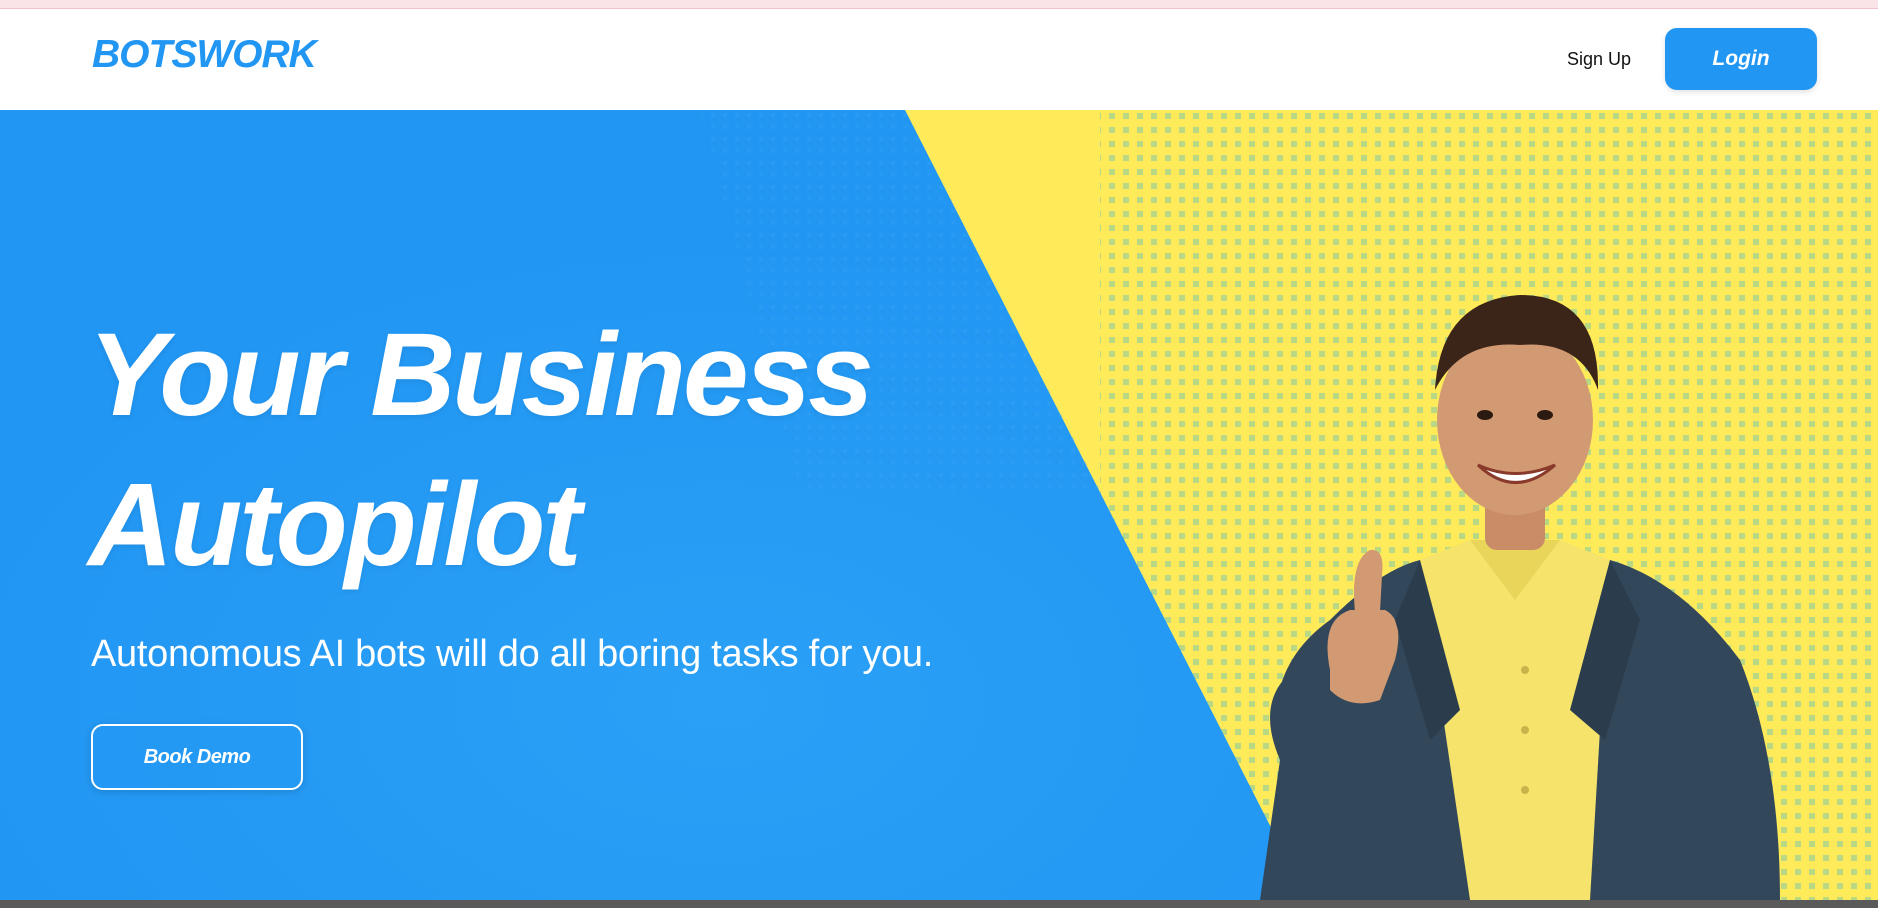 The width and height of the screenshot is (1878, 908). What do you see at coordinates (204, 55) in the screenshot?
I see `brand-logo: BOTSWORK` at bounding box center [204, 55].